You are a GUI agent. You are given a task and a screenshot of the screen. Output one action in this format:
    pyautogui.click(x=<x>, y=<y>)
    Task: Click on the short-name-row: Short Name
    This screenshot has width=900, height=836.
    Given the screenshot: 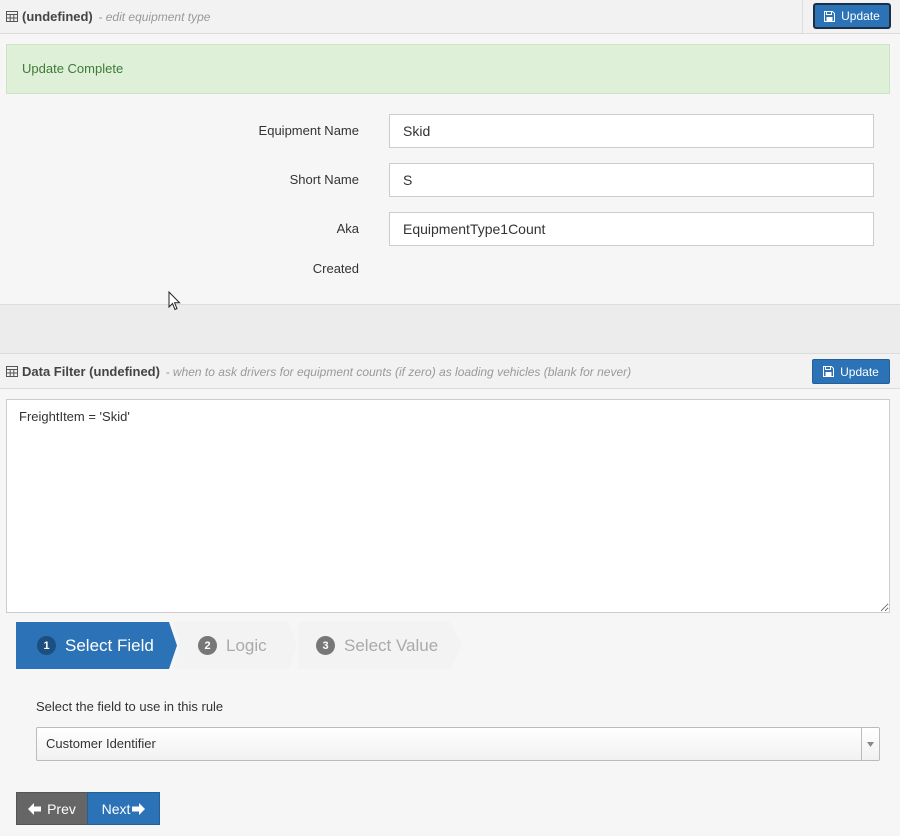 What is the action you would take?
    pyautogui.click(x=450, y=180)
    